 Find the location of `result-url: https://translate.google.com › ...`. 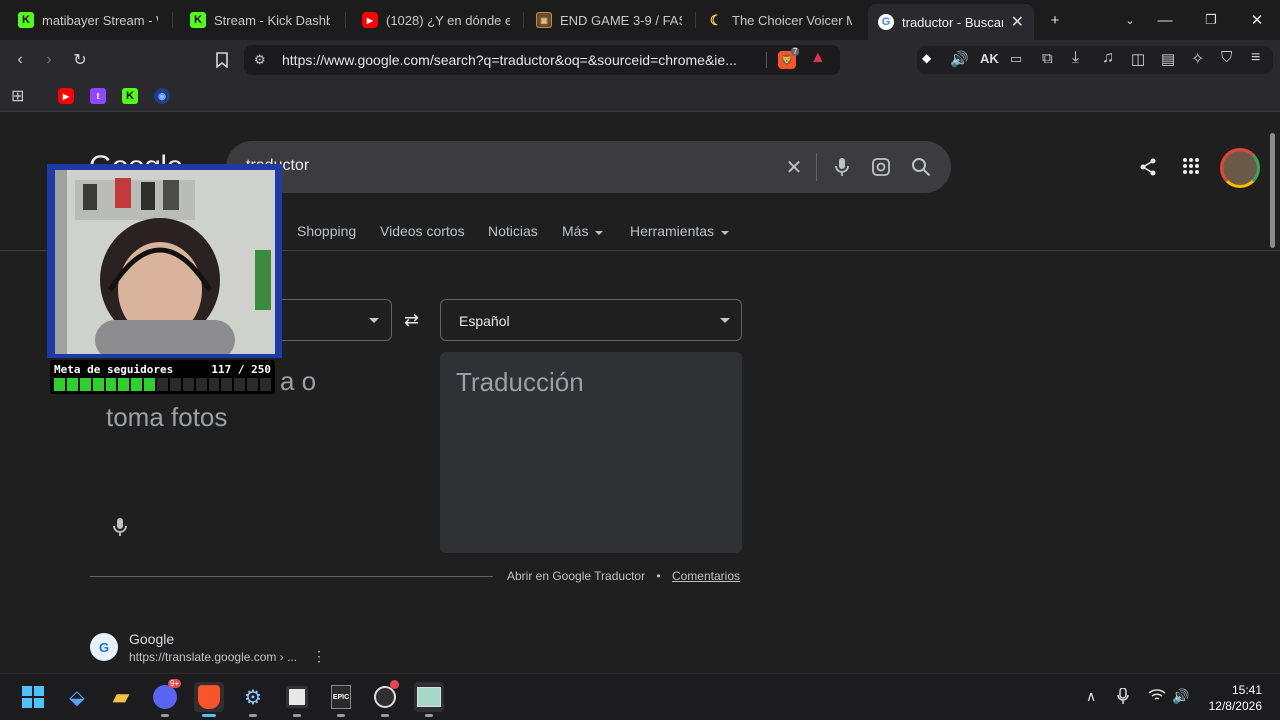

result-url: https://translate.google.com › ... is located at coordinates (213, 657).